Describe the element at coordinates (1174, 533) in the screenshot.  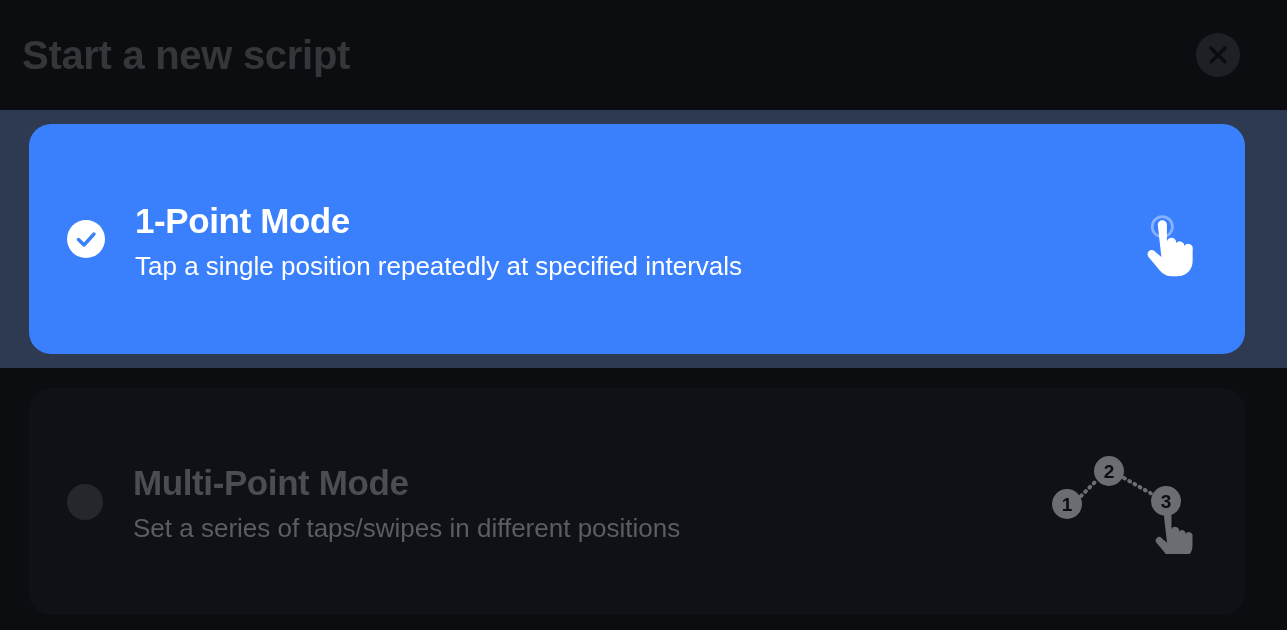
I see `hand-pointer-icon` at that location.